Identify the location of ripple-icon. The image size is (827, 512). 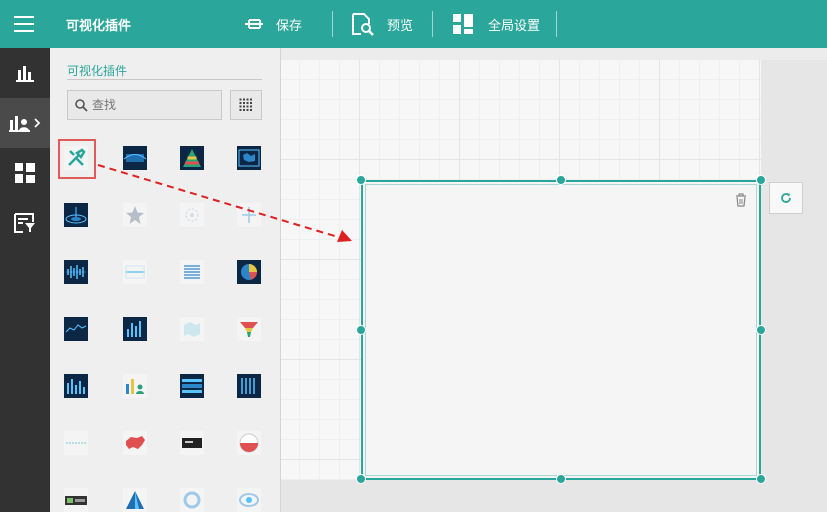
(76, 215).